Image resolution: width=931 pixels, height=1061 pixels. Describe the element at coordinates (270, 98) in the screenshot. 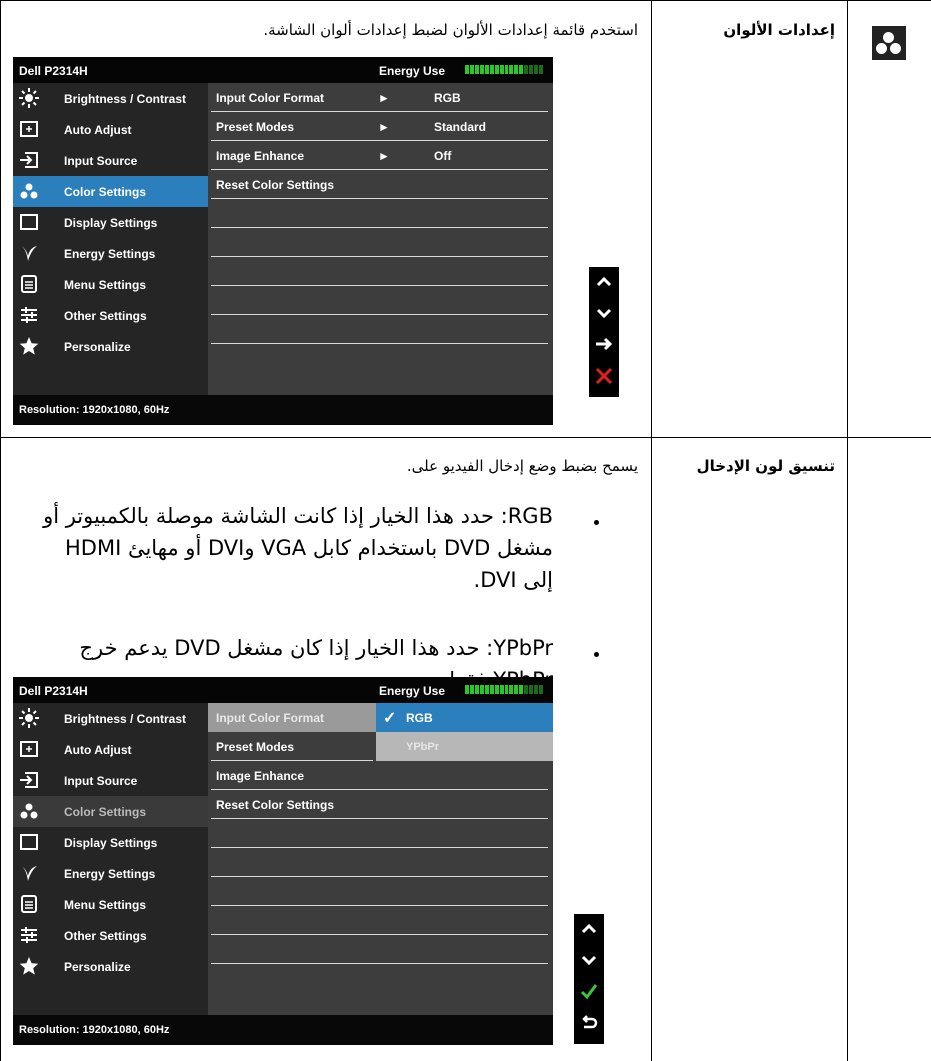

I see `row-label: Input Color Format` at that location.